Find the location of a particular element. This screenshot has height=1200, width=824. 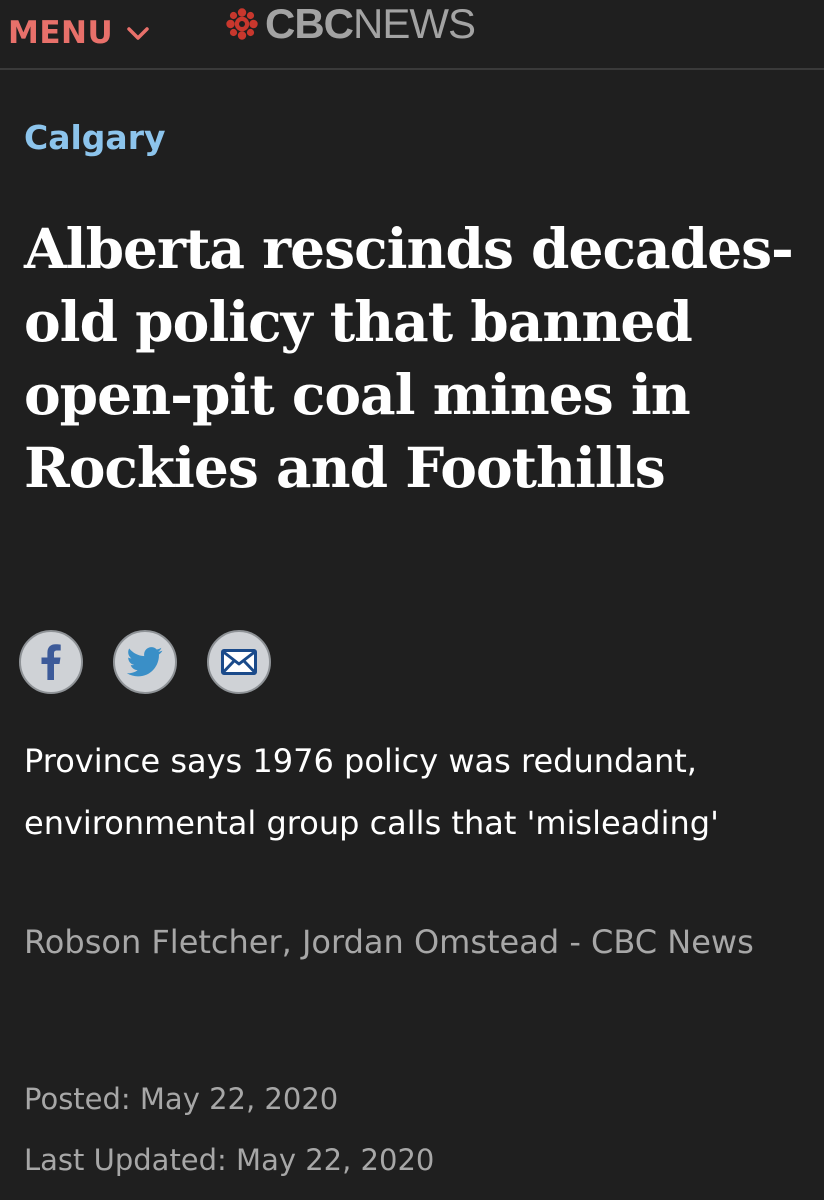

logo-cbc-text: CBC is located at coordinates (309, 23).